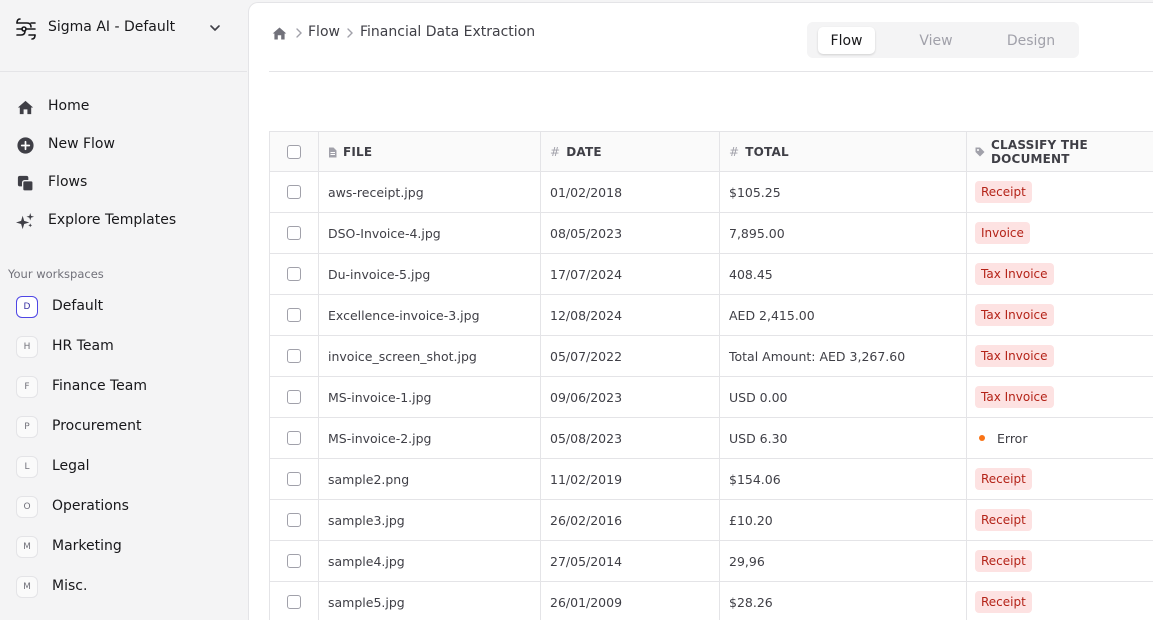 The width and height of the screenshot is (1153, 620). What do you see at coordinates (629, 315) in the screenshot?
I see `date-cell: 12/08/2024` at bounding box center [629, 315].